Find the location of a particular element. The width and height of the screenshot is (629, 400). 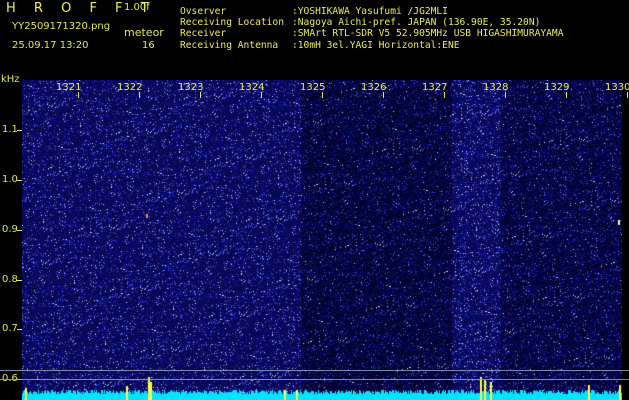

info-key: Receiving Location is located at coordinates (232, 23).